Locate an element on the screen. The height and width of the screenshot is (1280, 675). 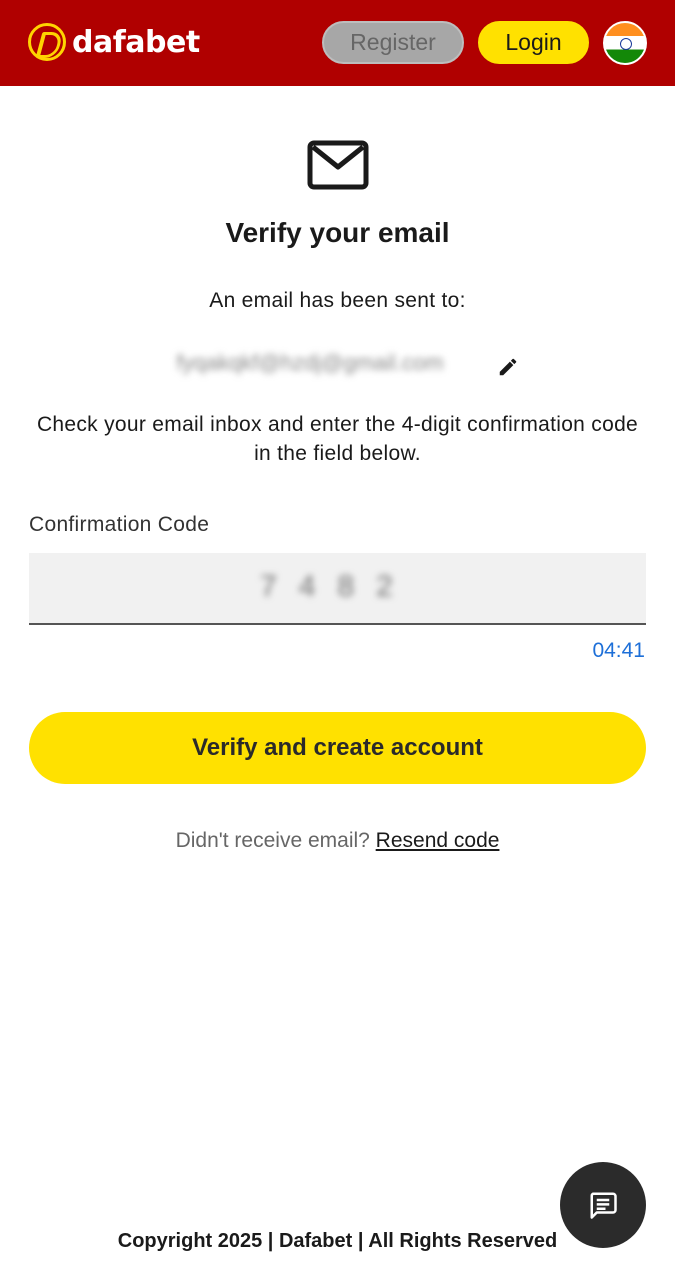
mail-icon is located at coordinates (338, 165).